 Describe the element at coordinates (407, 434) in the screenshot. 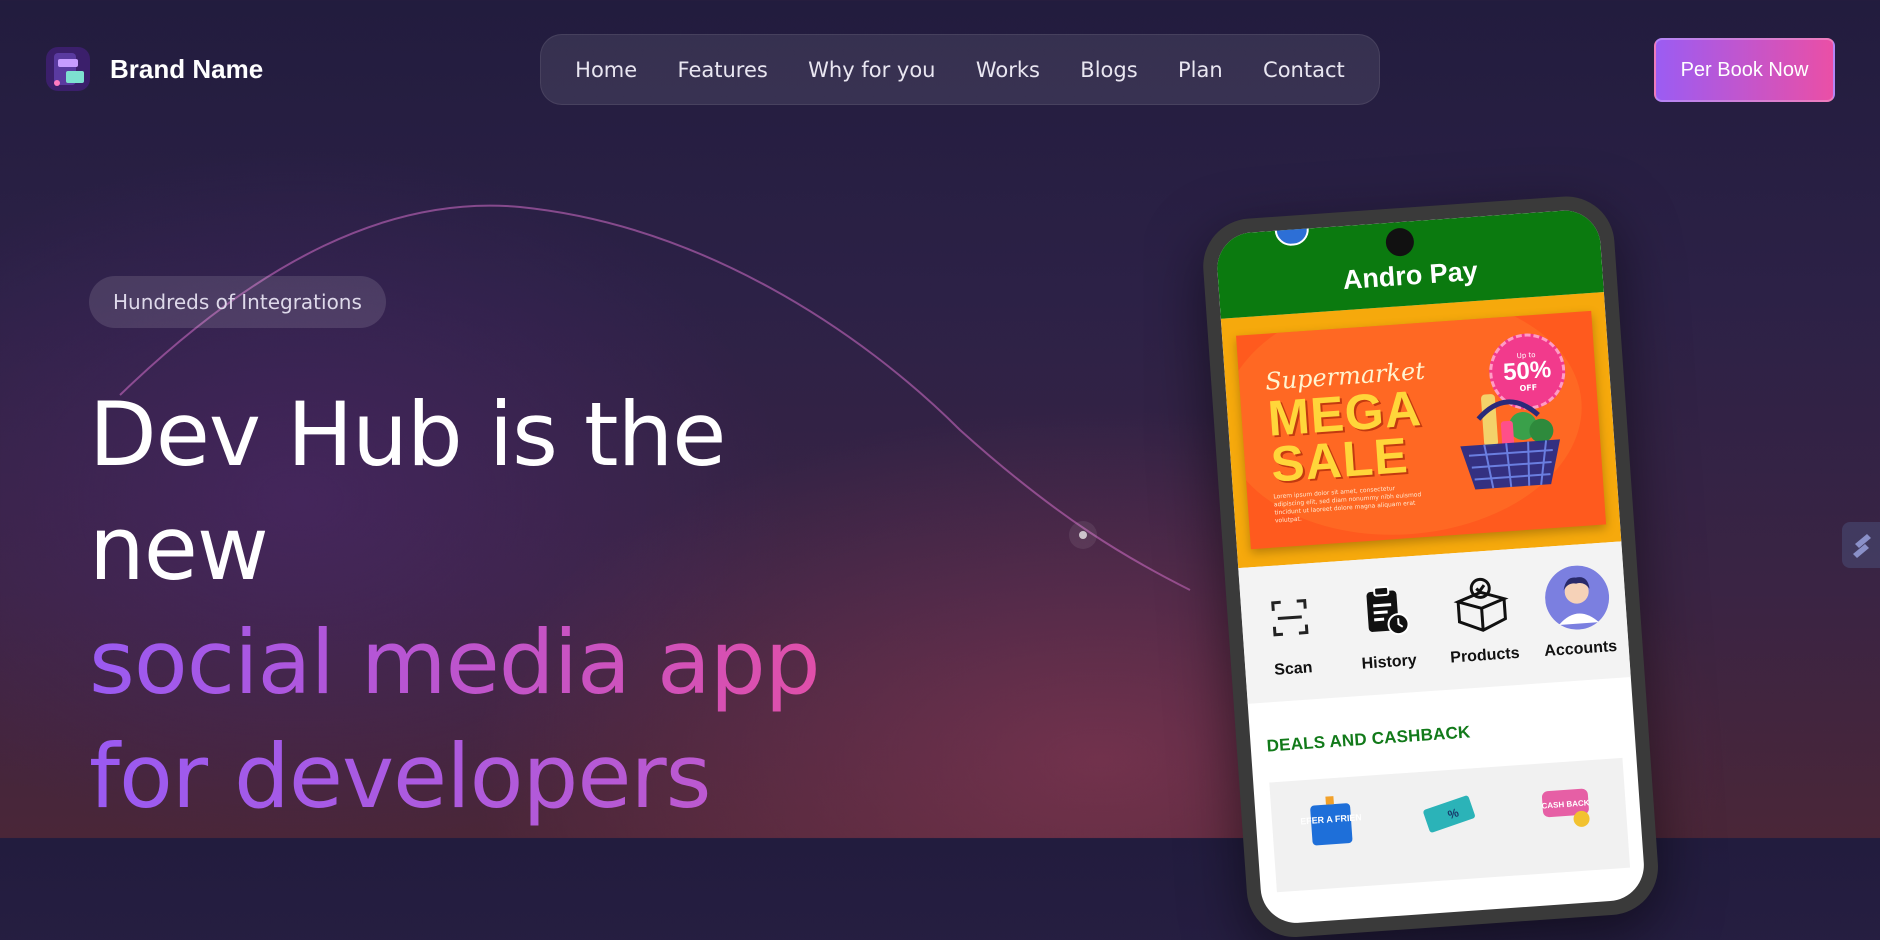

I see `hero-line-1: Dev Hub is the` at that location.